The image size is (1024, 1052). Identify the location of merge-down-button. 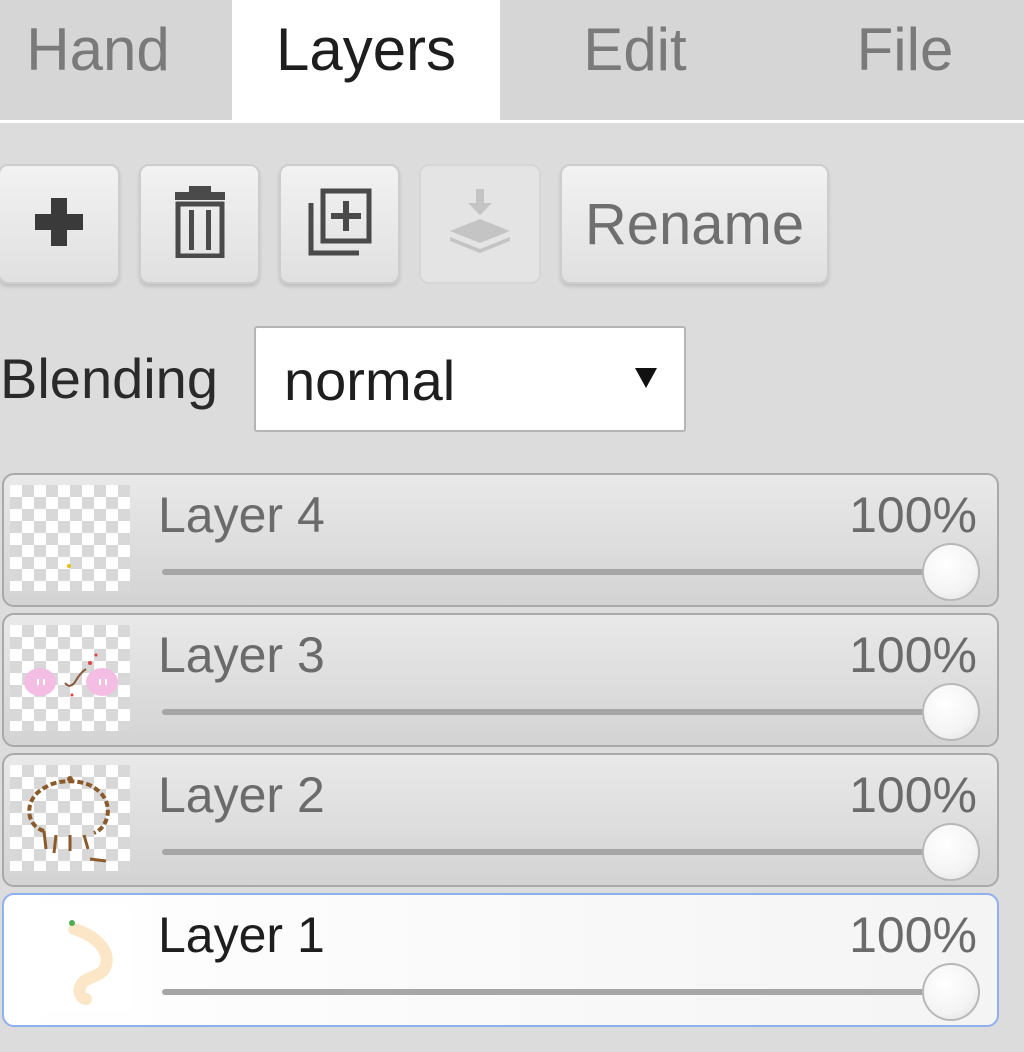
(480, 224).